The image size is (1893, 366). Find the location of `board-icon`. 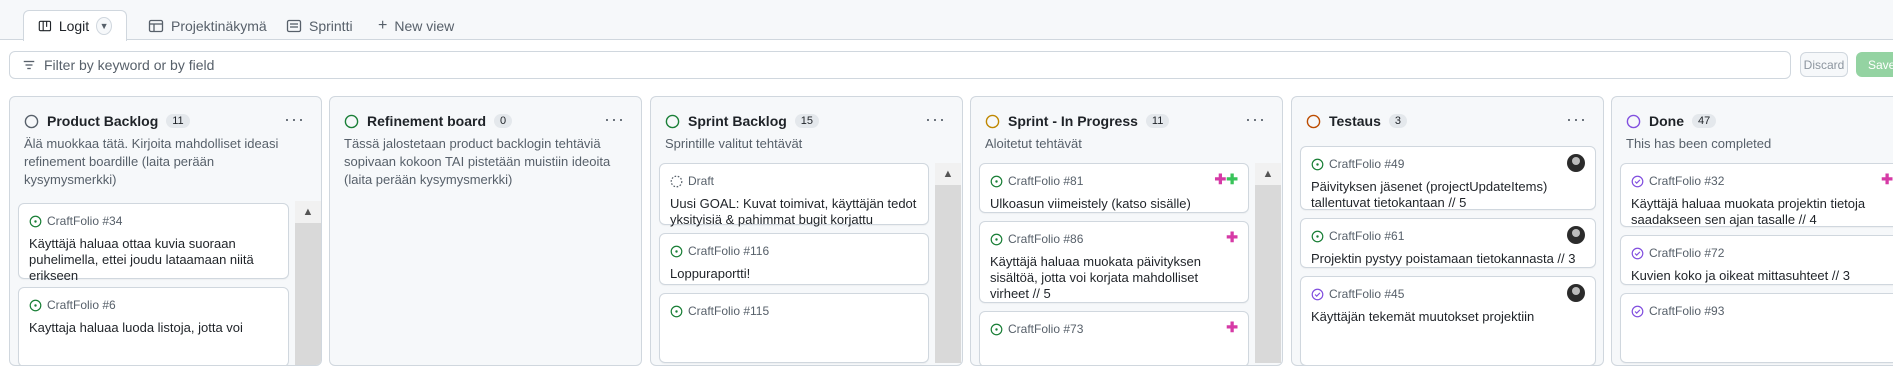

board-icon is located at coordinates (294, 25).